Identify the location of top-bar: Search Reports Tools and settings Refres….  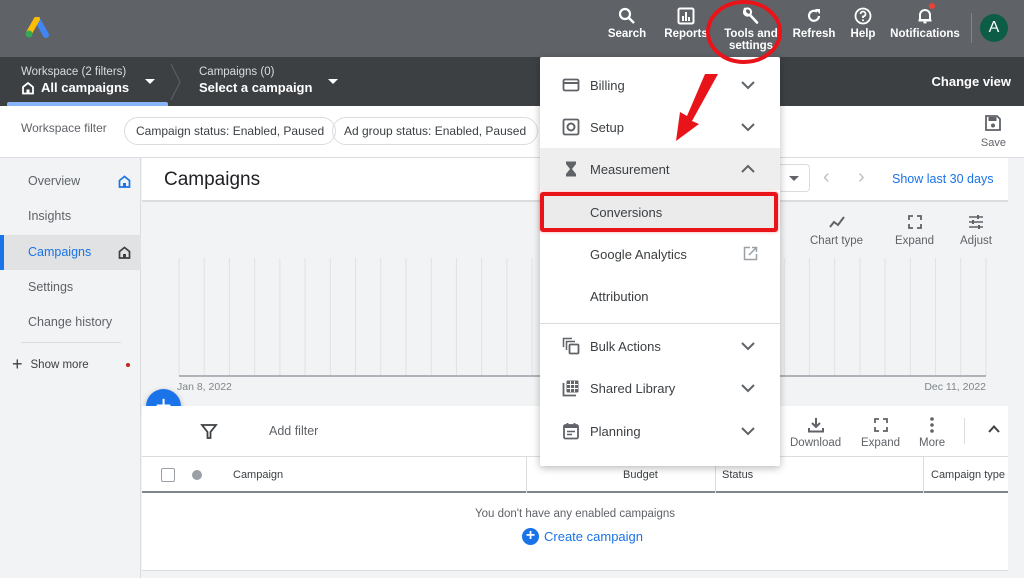
(512, 28).